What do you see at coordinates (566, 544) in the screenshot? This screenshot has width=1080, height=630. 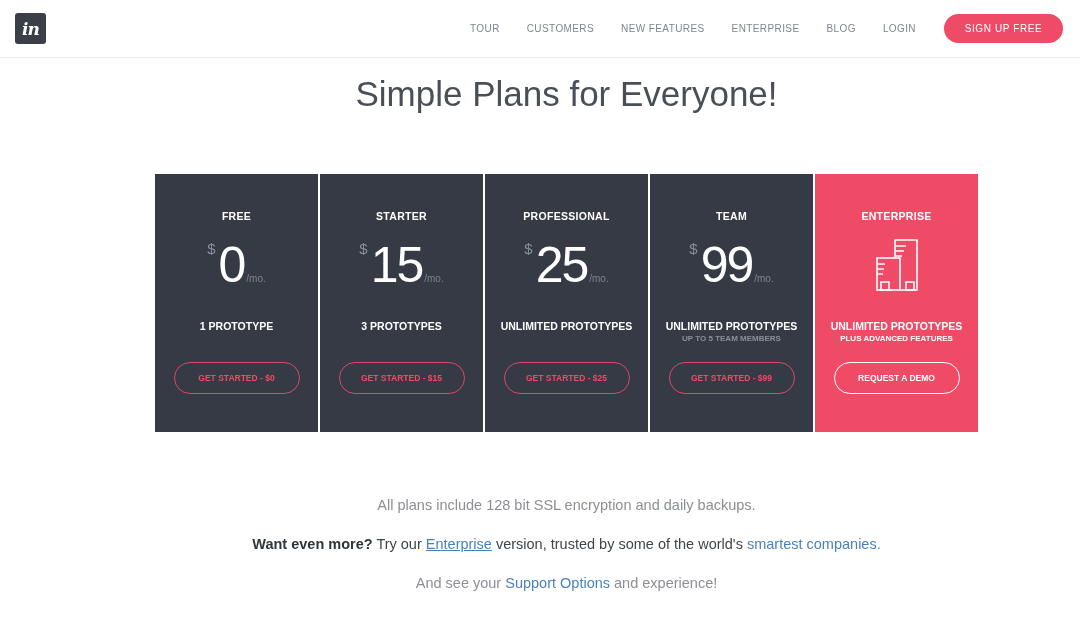 I see `note-text: Want even more? Try our Enterprise version, trusted by some of the world's smartest companies.` at bounding box center [566, 544].